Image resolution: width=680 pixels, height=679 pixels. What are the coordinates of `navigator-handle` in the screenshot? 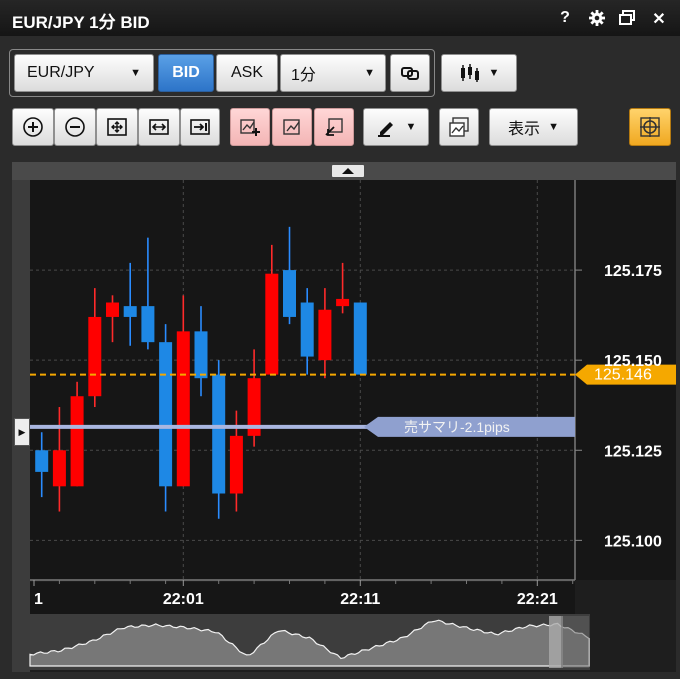 It's located at (556, 642).